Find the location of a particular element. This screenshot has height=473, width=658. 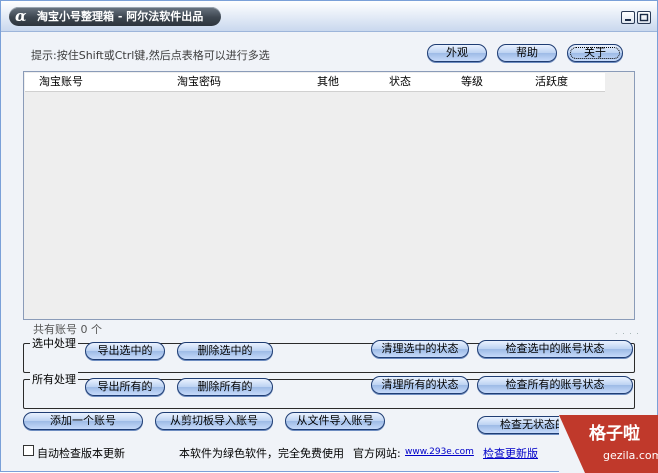

column-header-account: 淘宝账号 is located at coordinates (61, 82).